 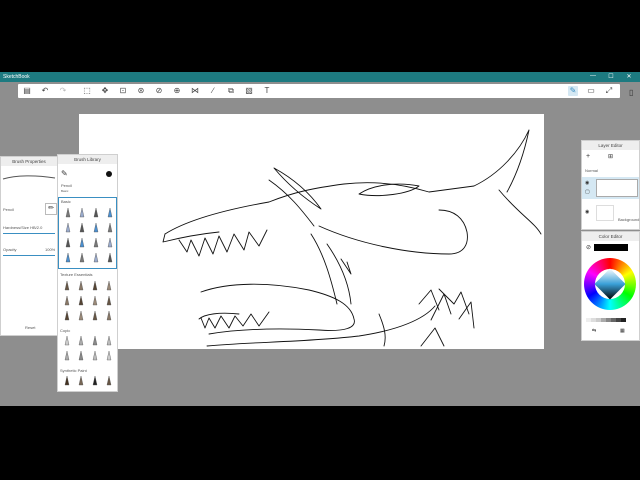 I want to click on color-editor-title: Color Editor, so click(x=610, y=236).